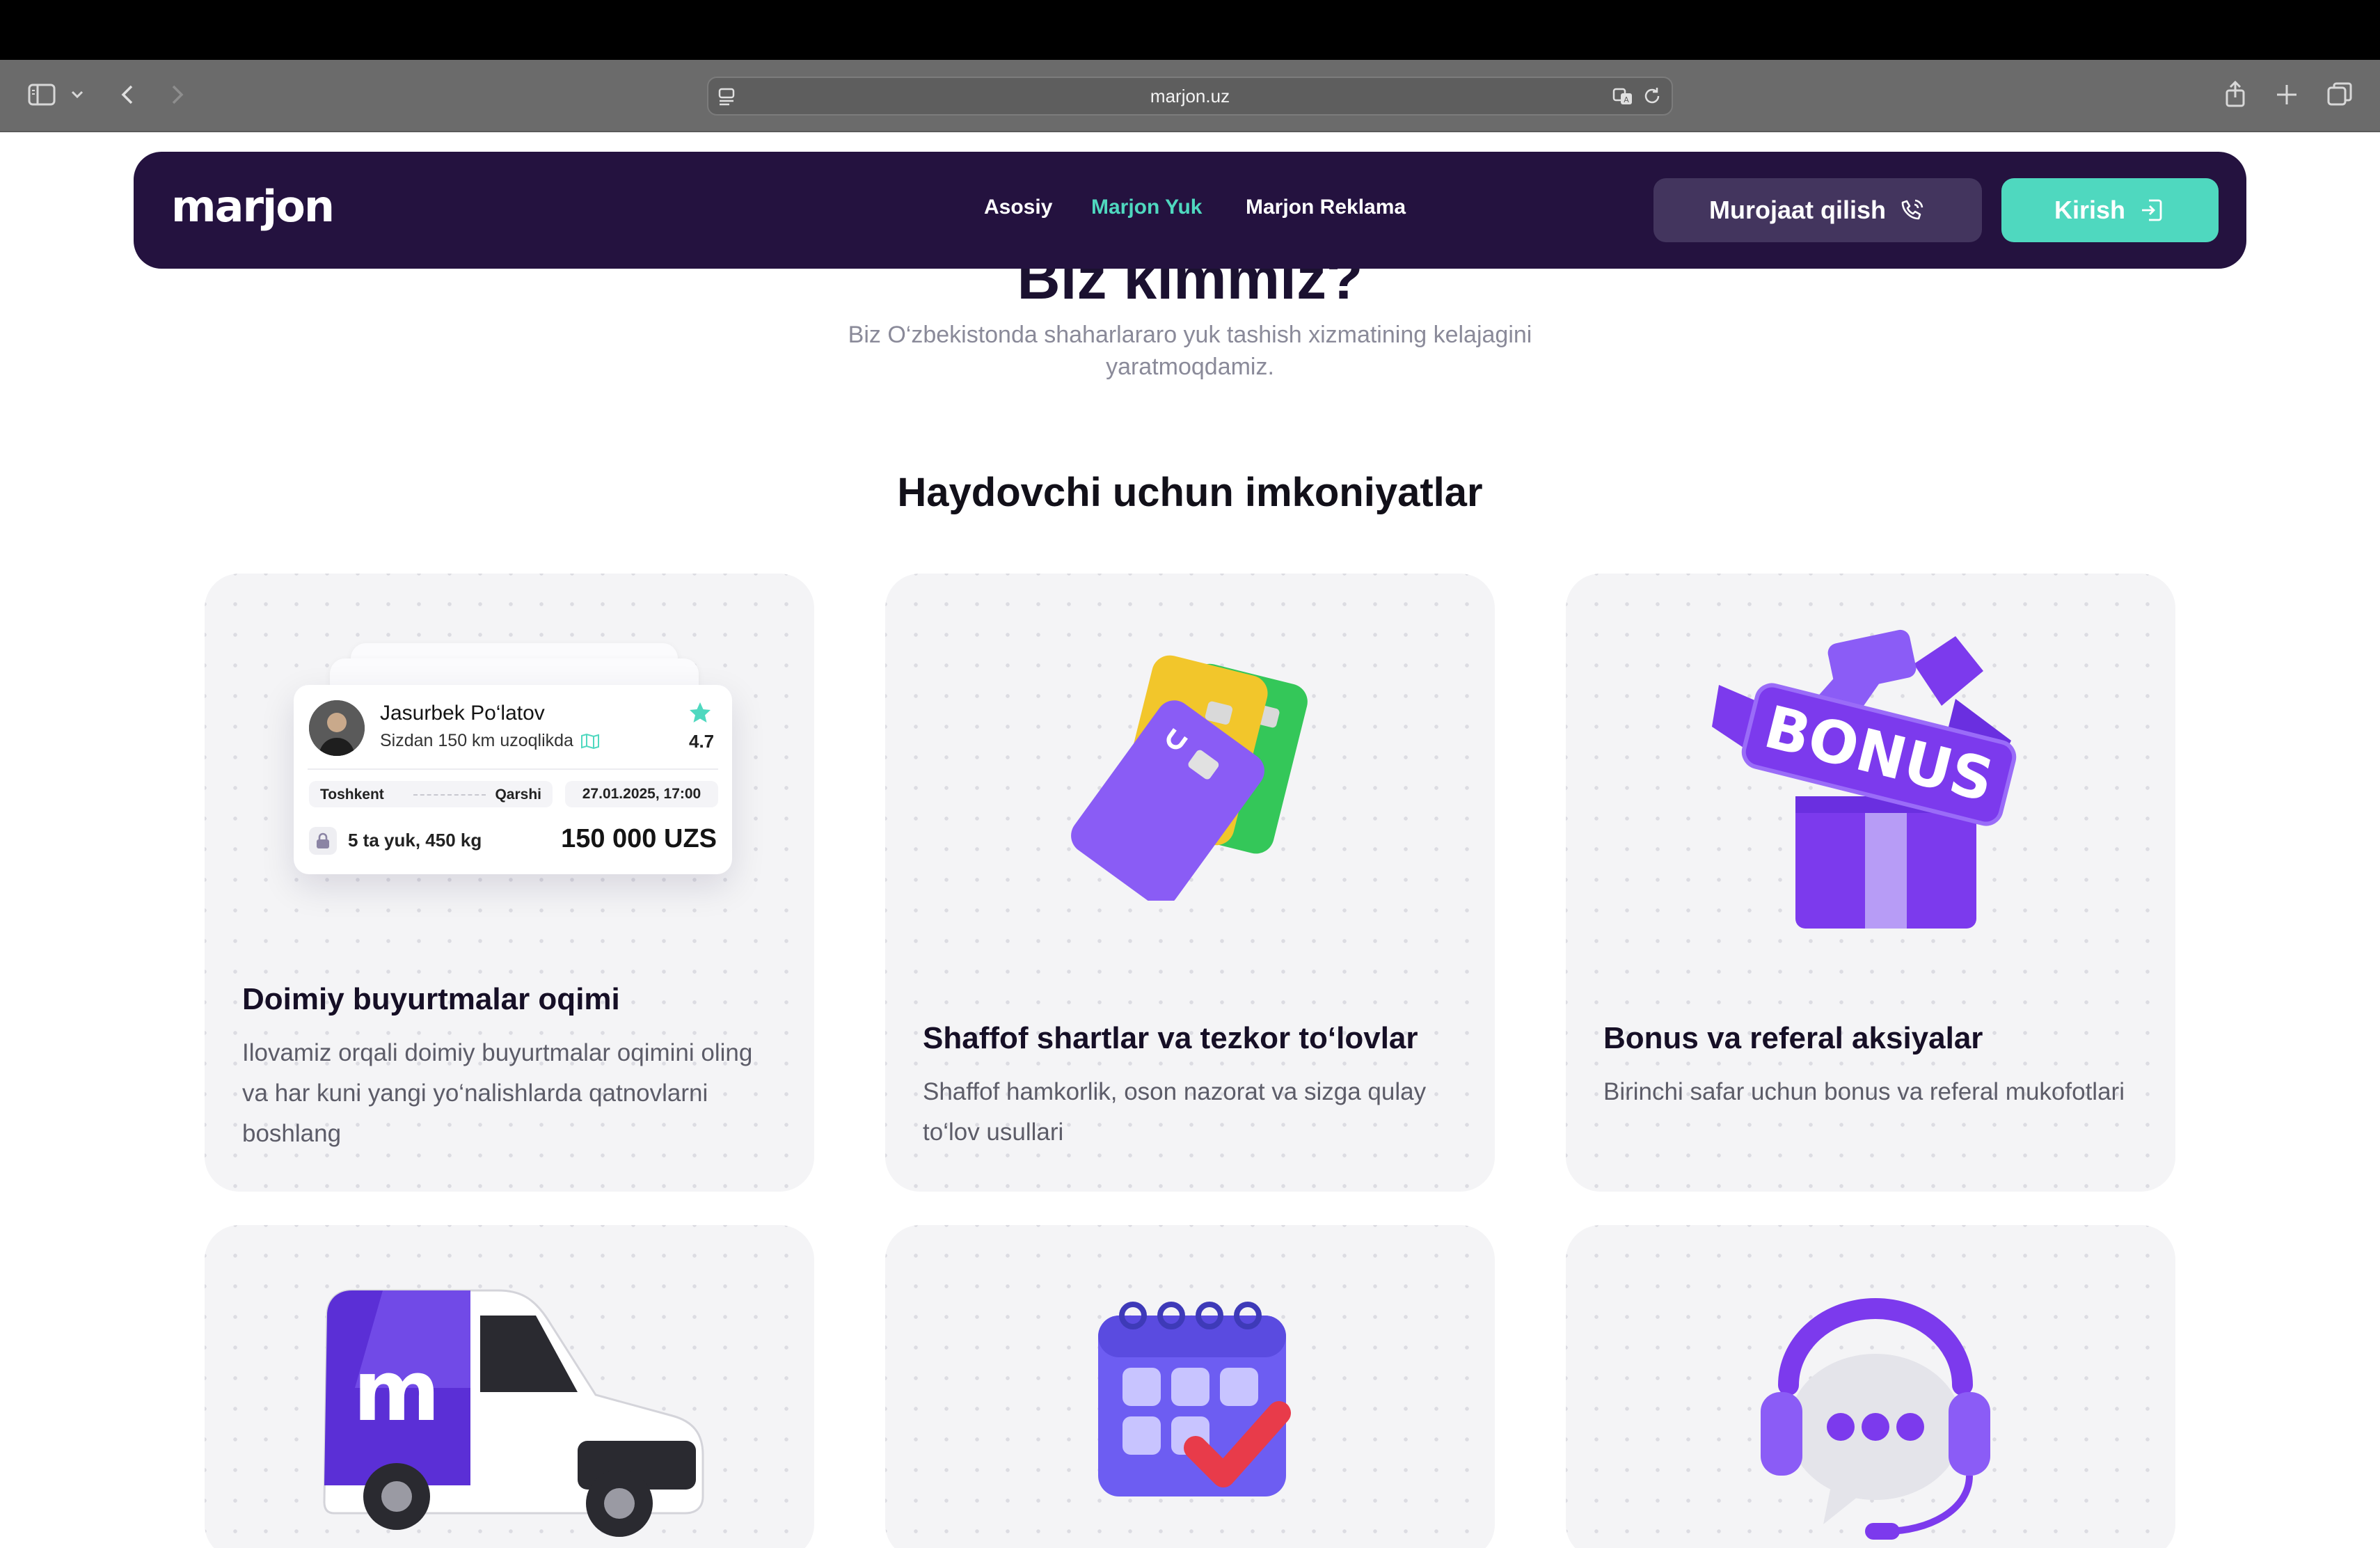 This screenshot has height=1548, width=2380. Describe the element at coordinates (1170, 1038) in the screenshot. I see `card-title: Shaffof shartlar va tezkor to‘lovlar` at that location.